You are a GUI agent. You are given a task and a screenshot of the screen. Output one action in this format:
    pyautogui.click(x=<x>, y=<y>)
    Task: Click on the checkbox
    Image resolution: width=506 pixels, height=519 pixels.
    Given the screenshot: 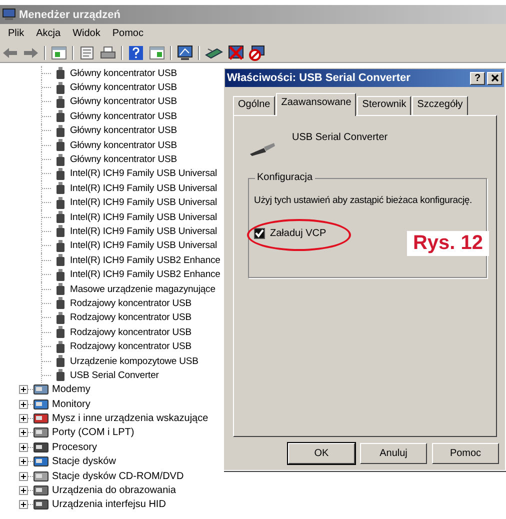 What is the action you would take?
    pyautogui.click(x=259, y=233)
    